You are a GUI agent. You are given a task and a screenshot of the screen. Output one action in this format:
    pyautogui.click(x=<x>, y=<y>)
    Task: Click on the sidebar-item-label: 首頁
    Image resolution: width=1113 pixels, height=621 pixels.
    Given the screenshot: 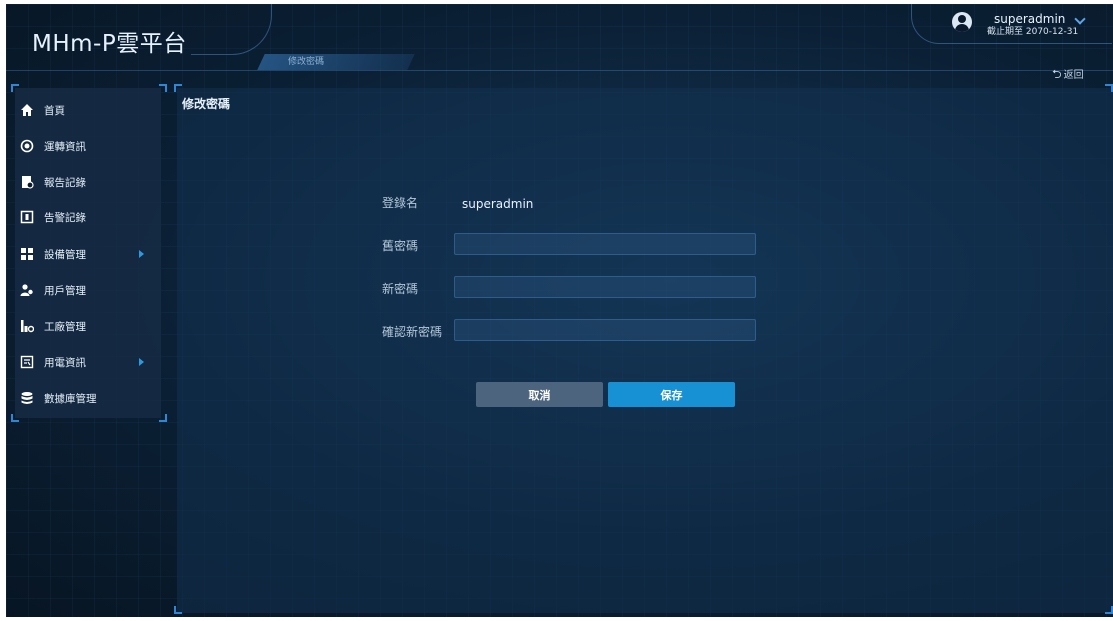 What is the action you would take?
    pyautogui.click(x=54, y=110)
    